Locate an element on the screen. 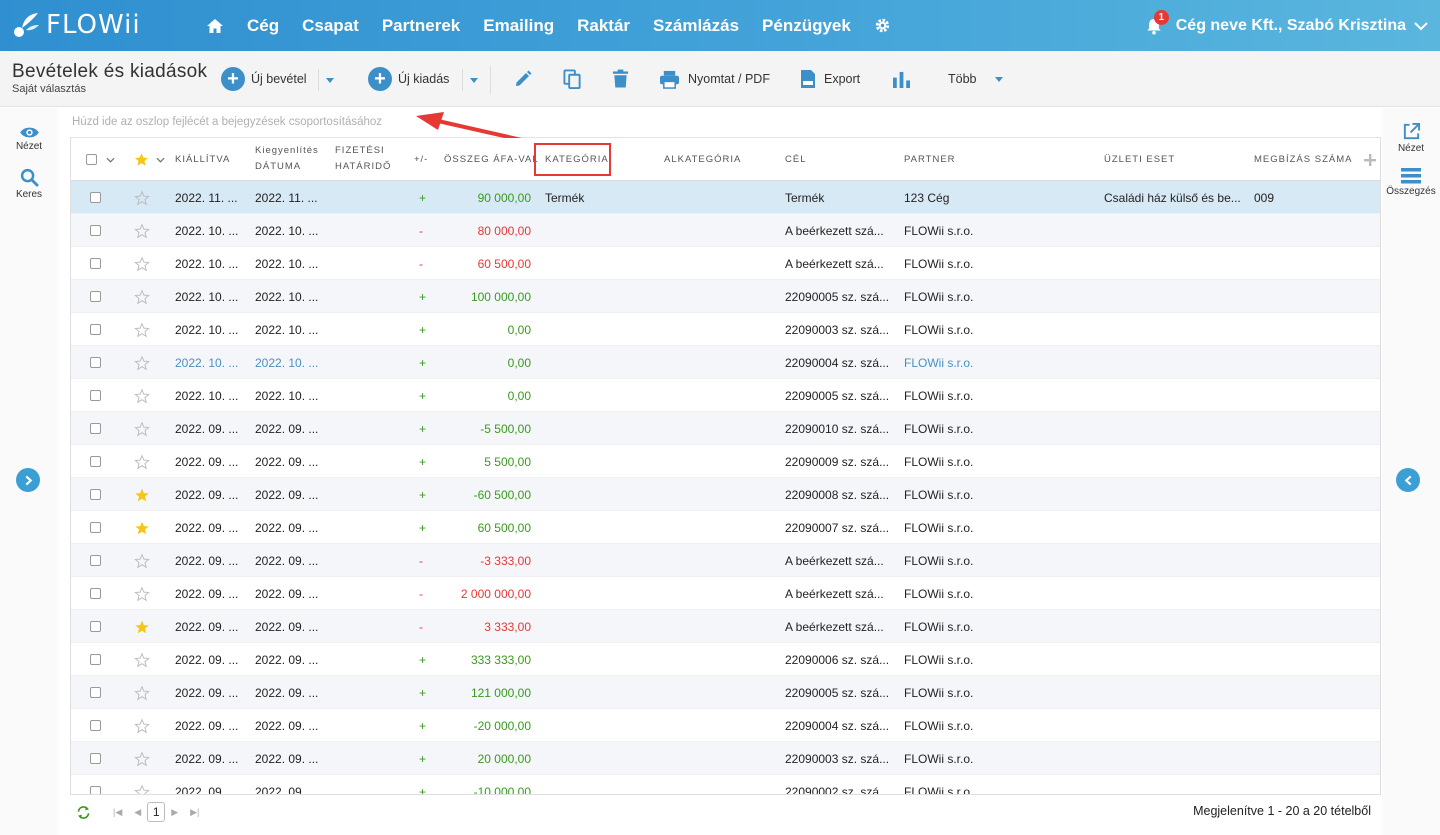 The width and height of the screenshot is (1440, 835). nav-item-emailing: Emailing is located at coordinates (518, 26).